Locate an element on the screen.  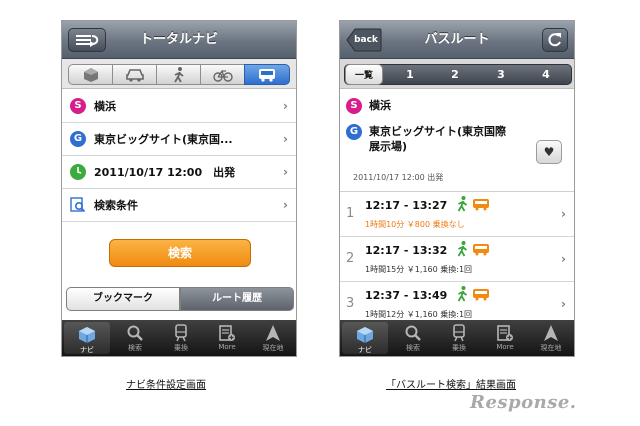
mode-bus-button is located at coordinates (267, 74).